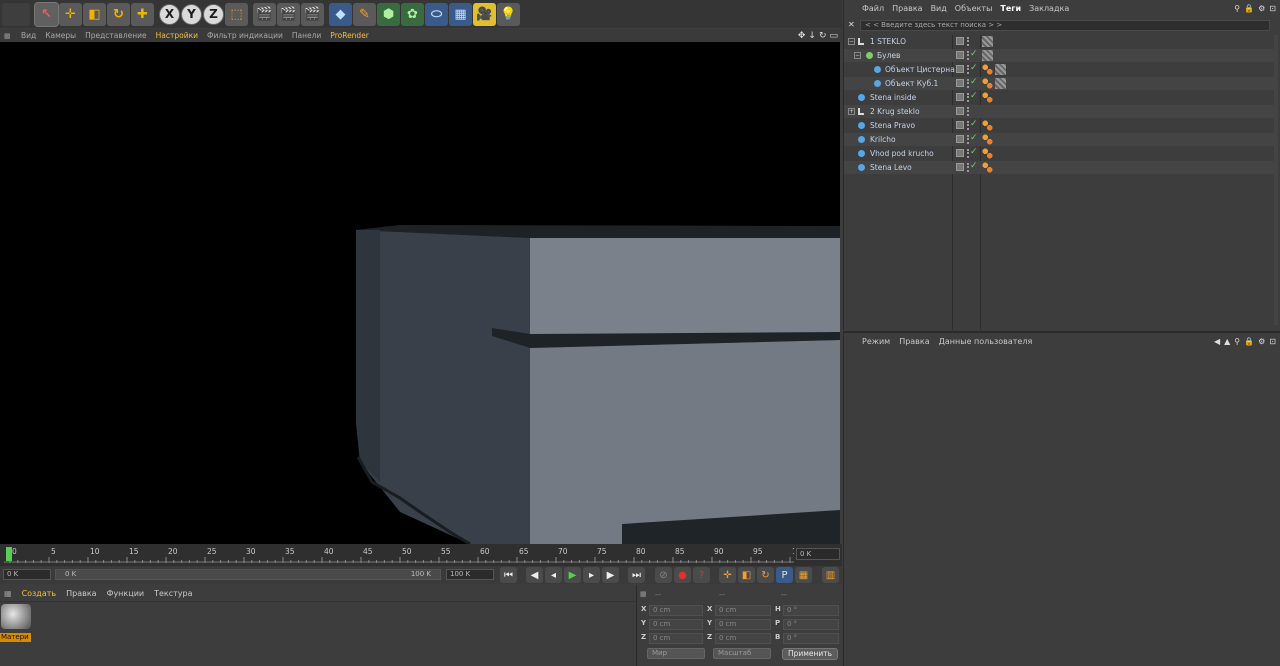 The width and height of the screenshot is (1280, 666). I want to click on prev-keyframe-icon: ◀, so click(534, 575).